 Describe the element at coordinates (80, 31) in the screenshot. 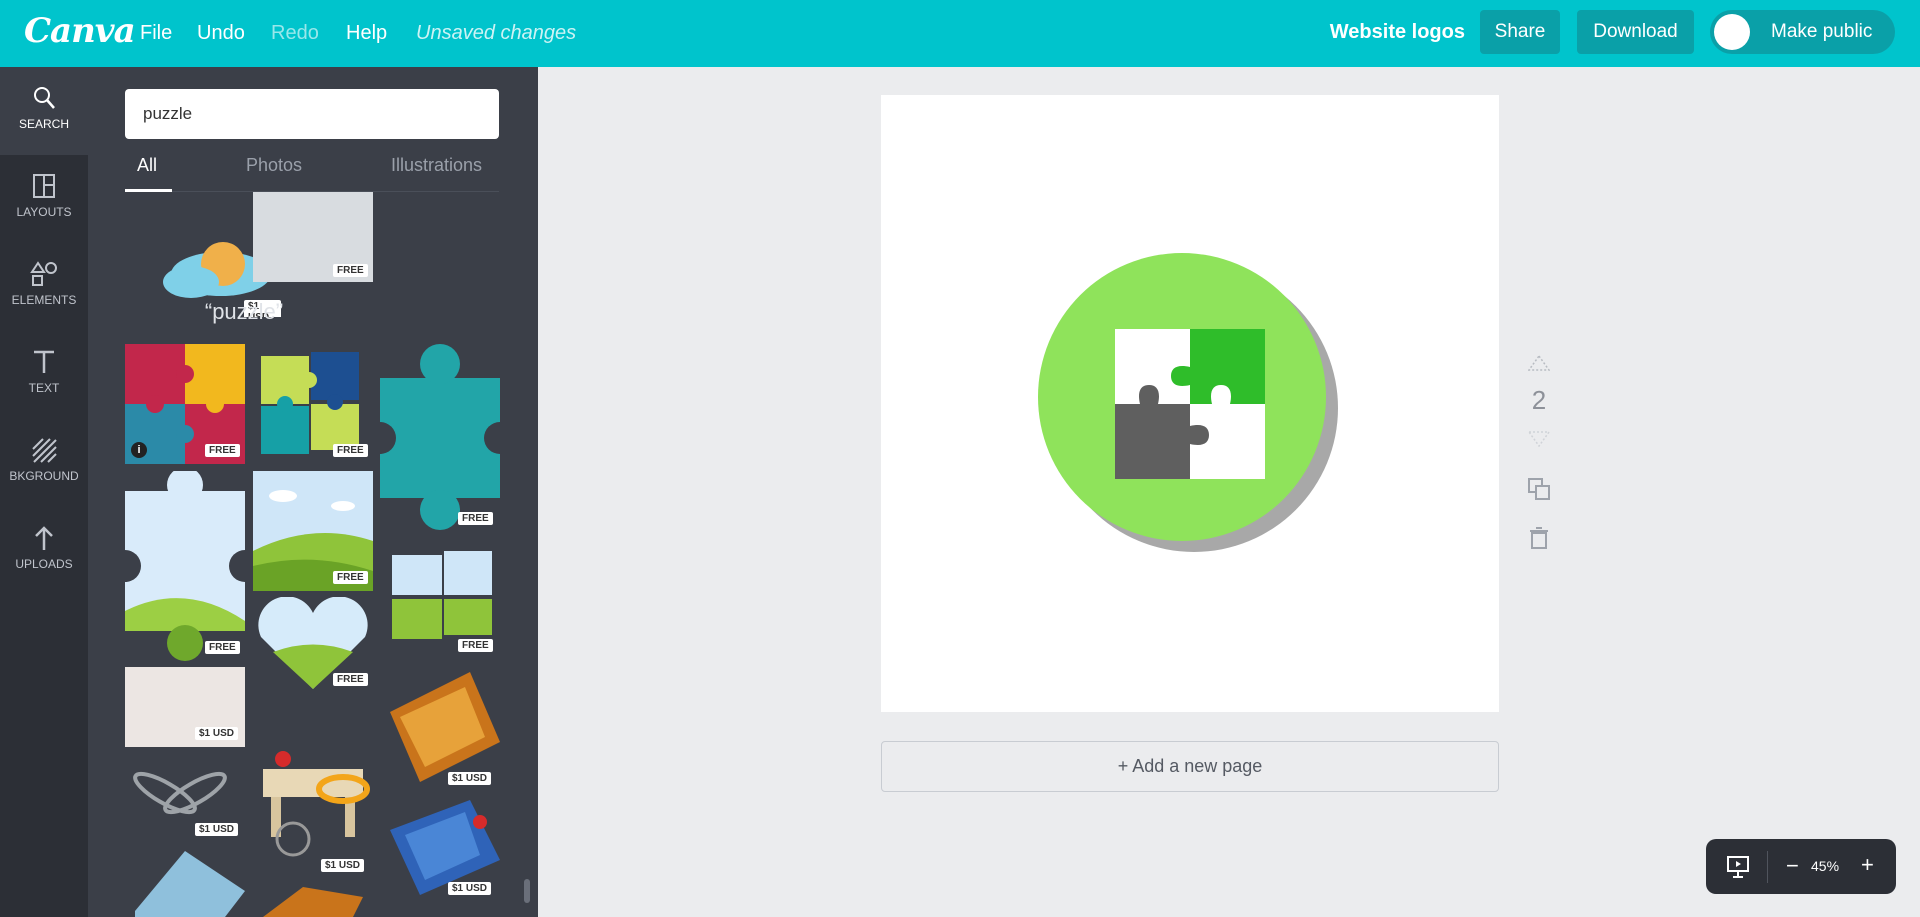

I see `canva-logo: Canva` at that location.